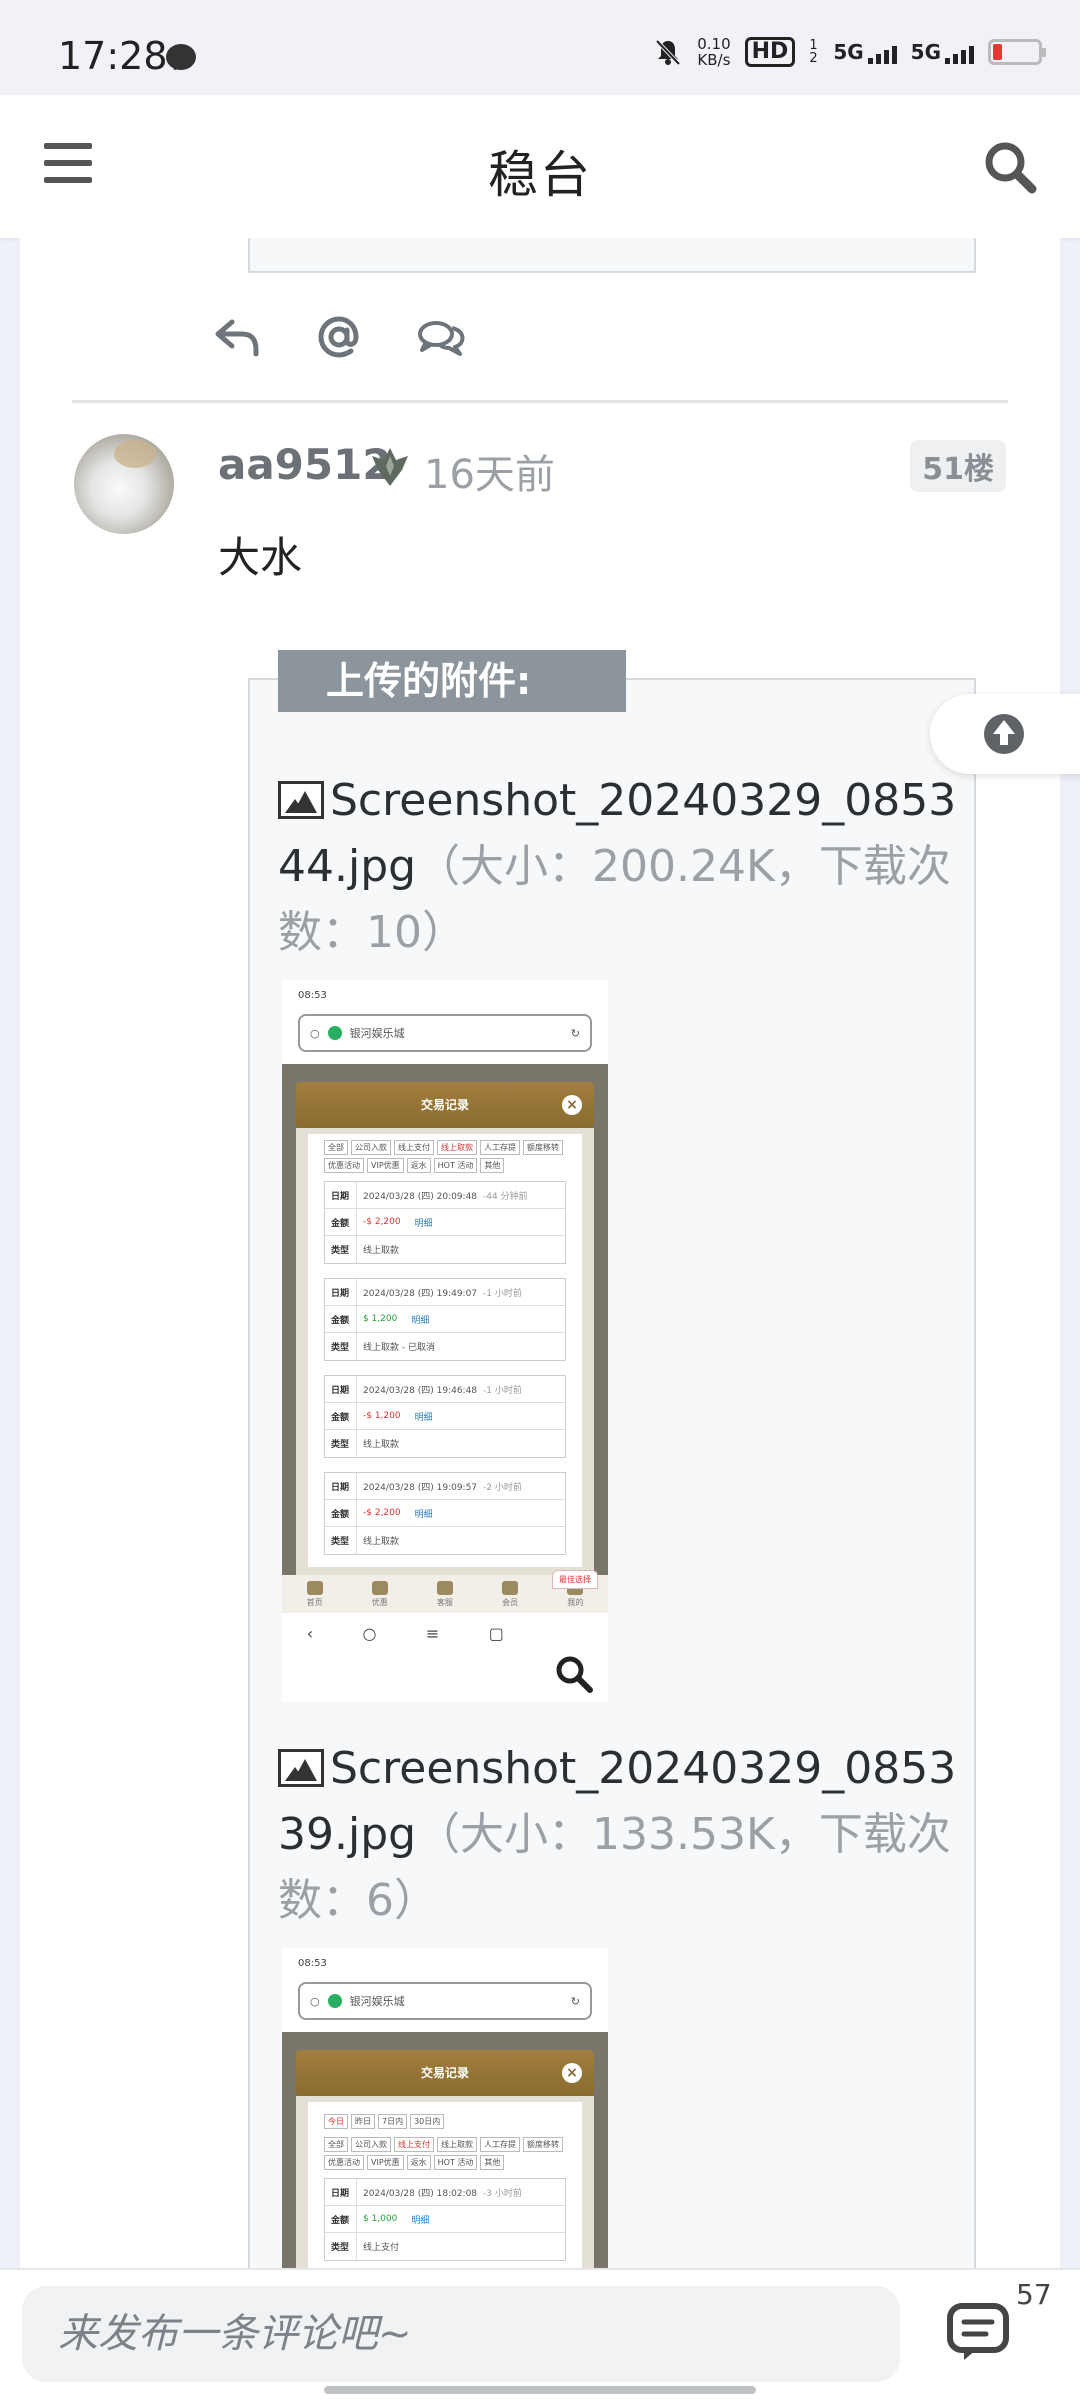 This screenshot has height=2400, width=1080. I want to click on thumb-nav-item: 首页, so click(314, 1597).